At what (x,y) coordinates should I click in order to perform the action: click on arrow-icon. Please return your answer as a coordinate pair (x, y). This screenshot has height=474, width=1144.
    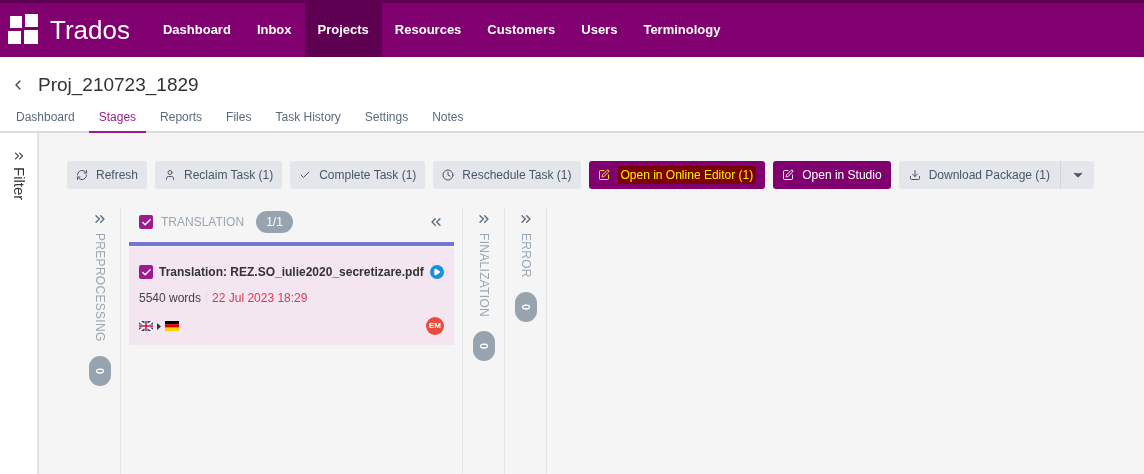
    Looking at the image, I should click on (159, 326).